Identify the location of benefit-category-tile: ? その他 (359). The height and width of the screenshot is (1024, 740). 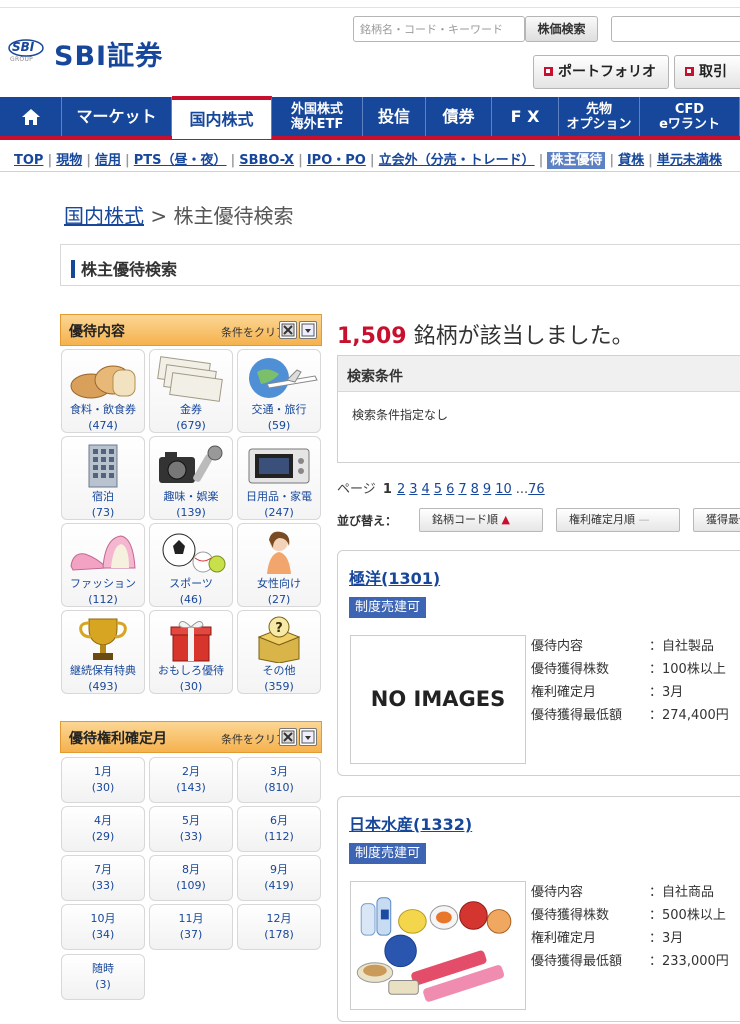
(279, 652).